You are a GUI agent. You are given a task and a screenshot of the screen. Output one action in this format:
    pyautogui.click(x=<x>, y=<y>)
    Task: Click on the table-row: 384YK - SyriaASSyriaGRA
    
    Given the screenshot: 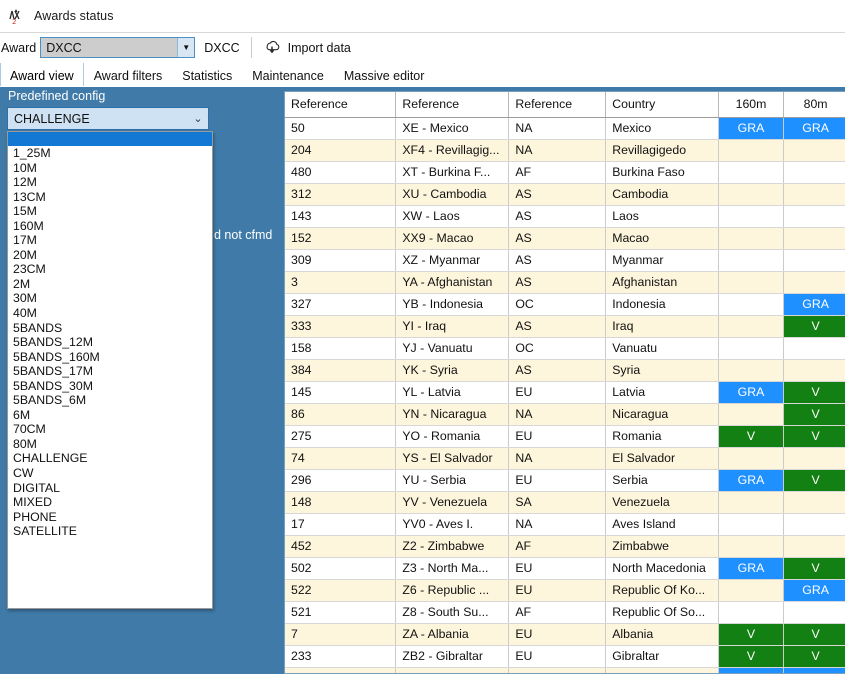 What is the action you would take?
    pyautogui.click(x=565, y=370)
    